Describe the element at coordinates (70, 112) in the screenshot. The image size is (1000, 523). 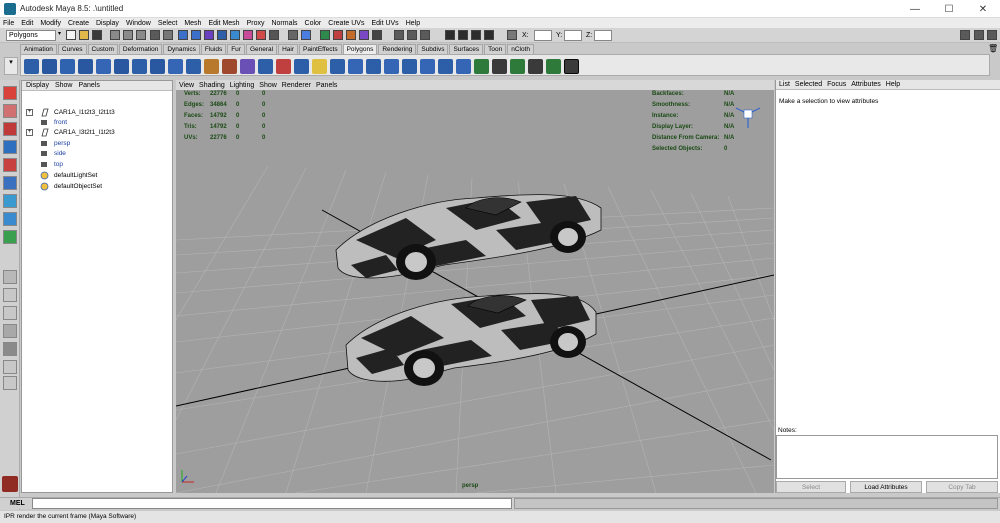
I see `outliner-item: + CAR1A_l1t2t3_l2t1t3` at that location.